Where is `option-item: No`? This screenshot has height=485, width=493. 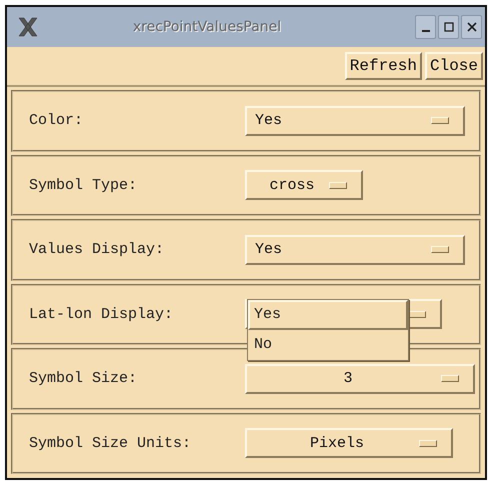 option-item: No is located at coordinates (328, 345).